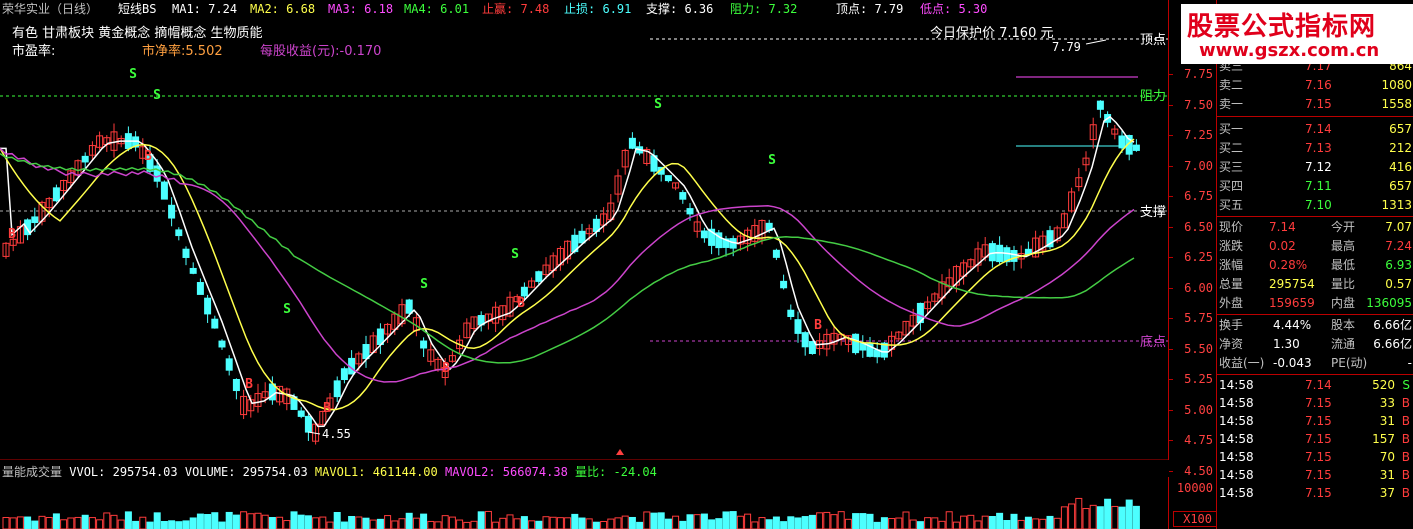  What do you see at coordinates (1315, 148) in the screenshot?
I see `bid-row: 买二 7.13 212` at bounding box center [1315, 148].